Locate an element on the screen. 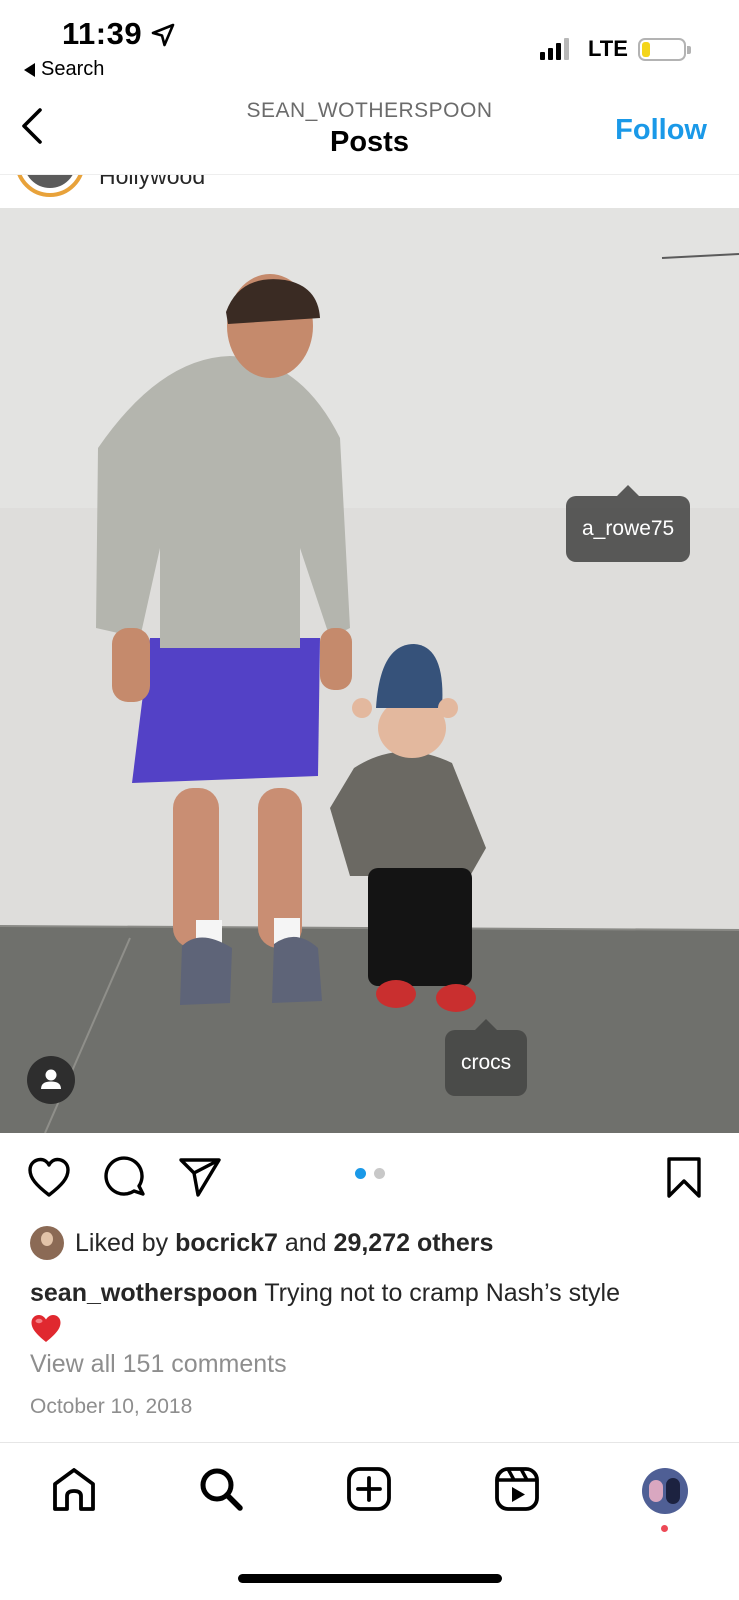  clock: 11:39 is located at coordinates (102, 33).